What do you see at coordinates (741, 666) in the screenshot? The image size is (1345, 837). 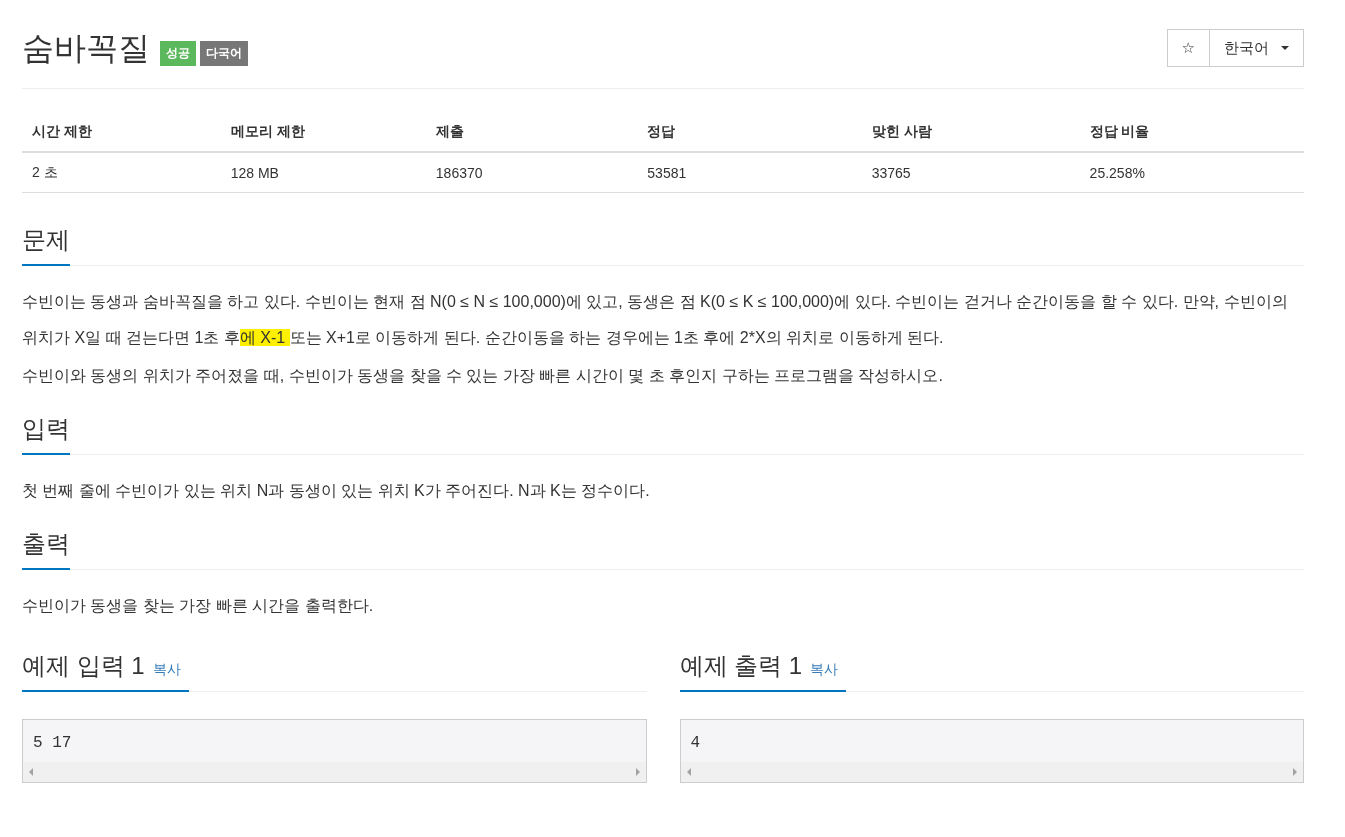 I see `sample-heading: 예제 출력 1` at bounding box center [741, 666].